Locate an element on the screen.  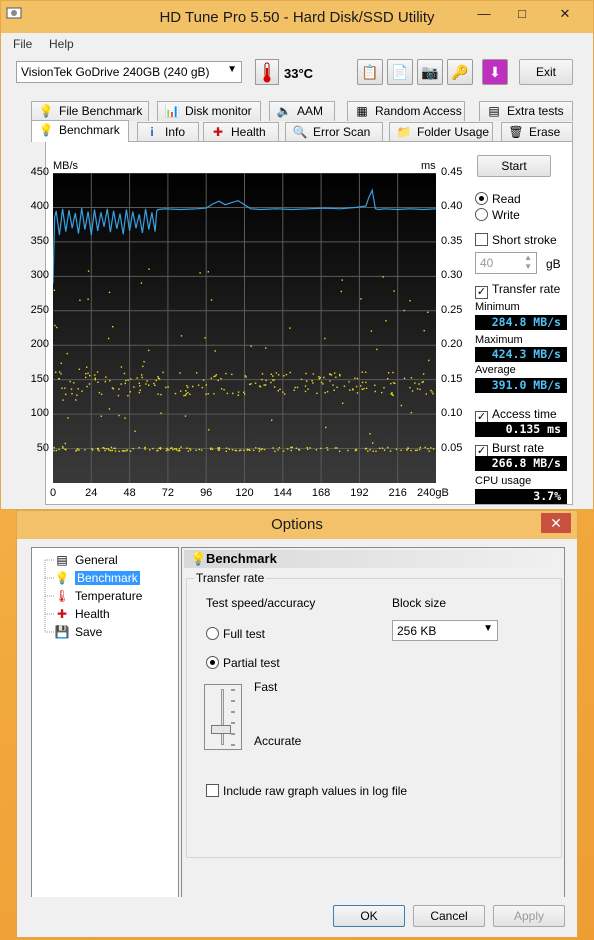
tree-item-health: ✚ Health is located at coordinates (82, 614).